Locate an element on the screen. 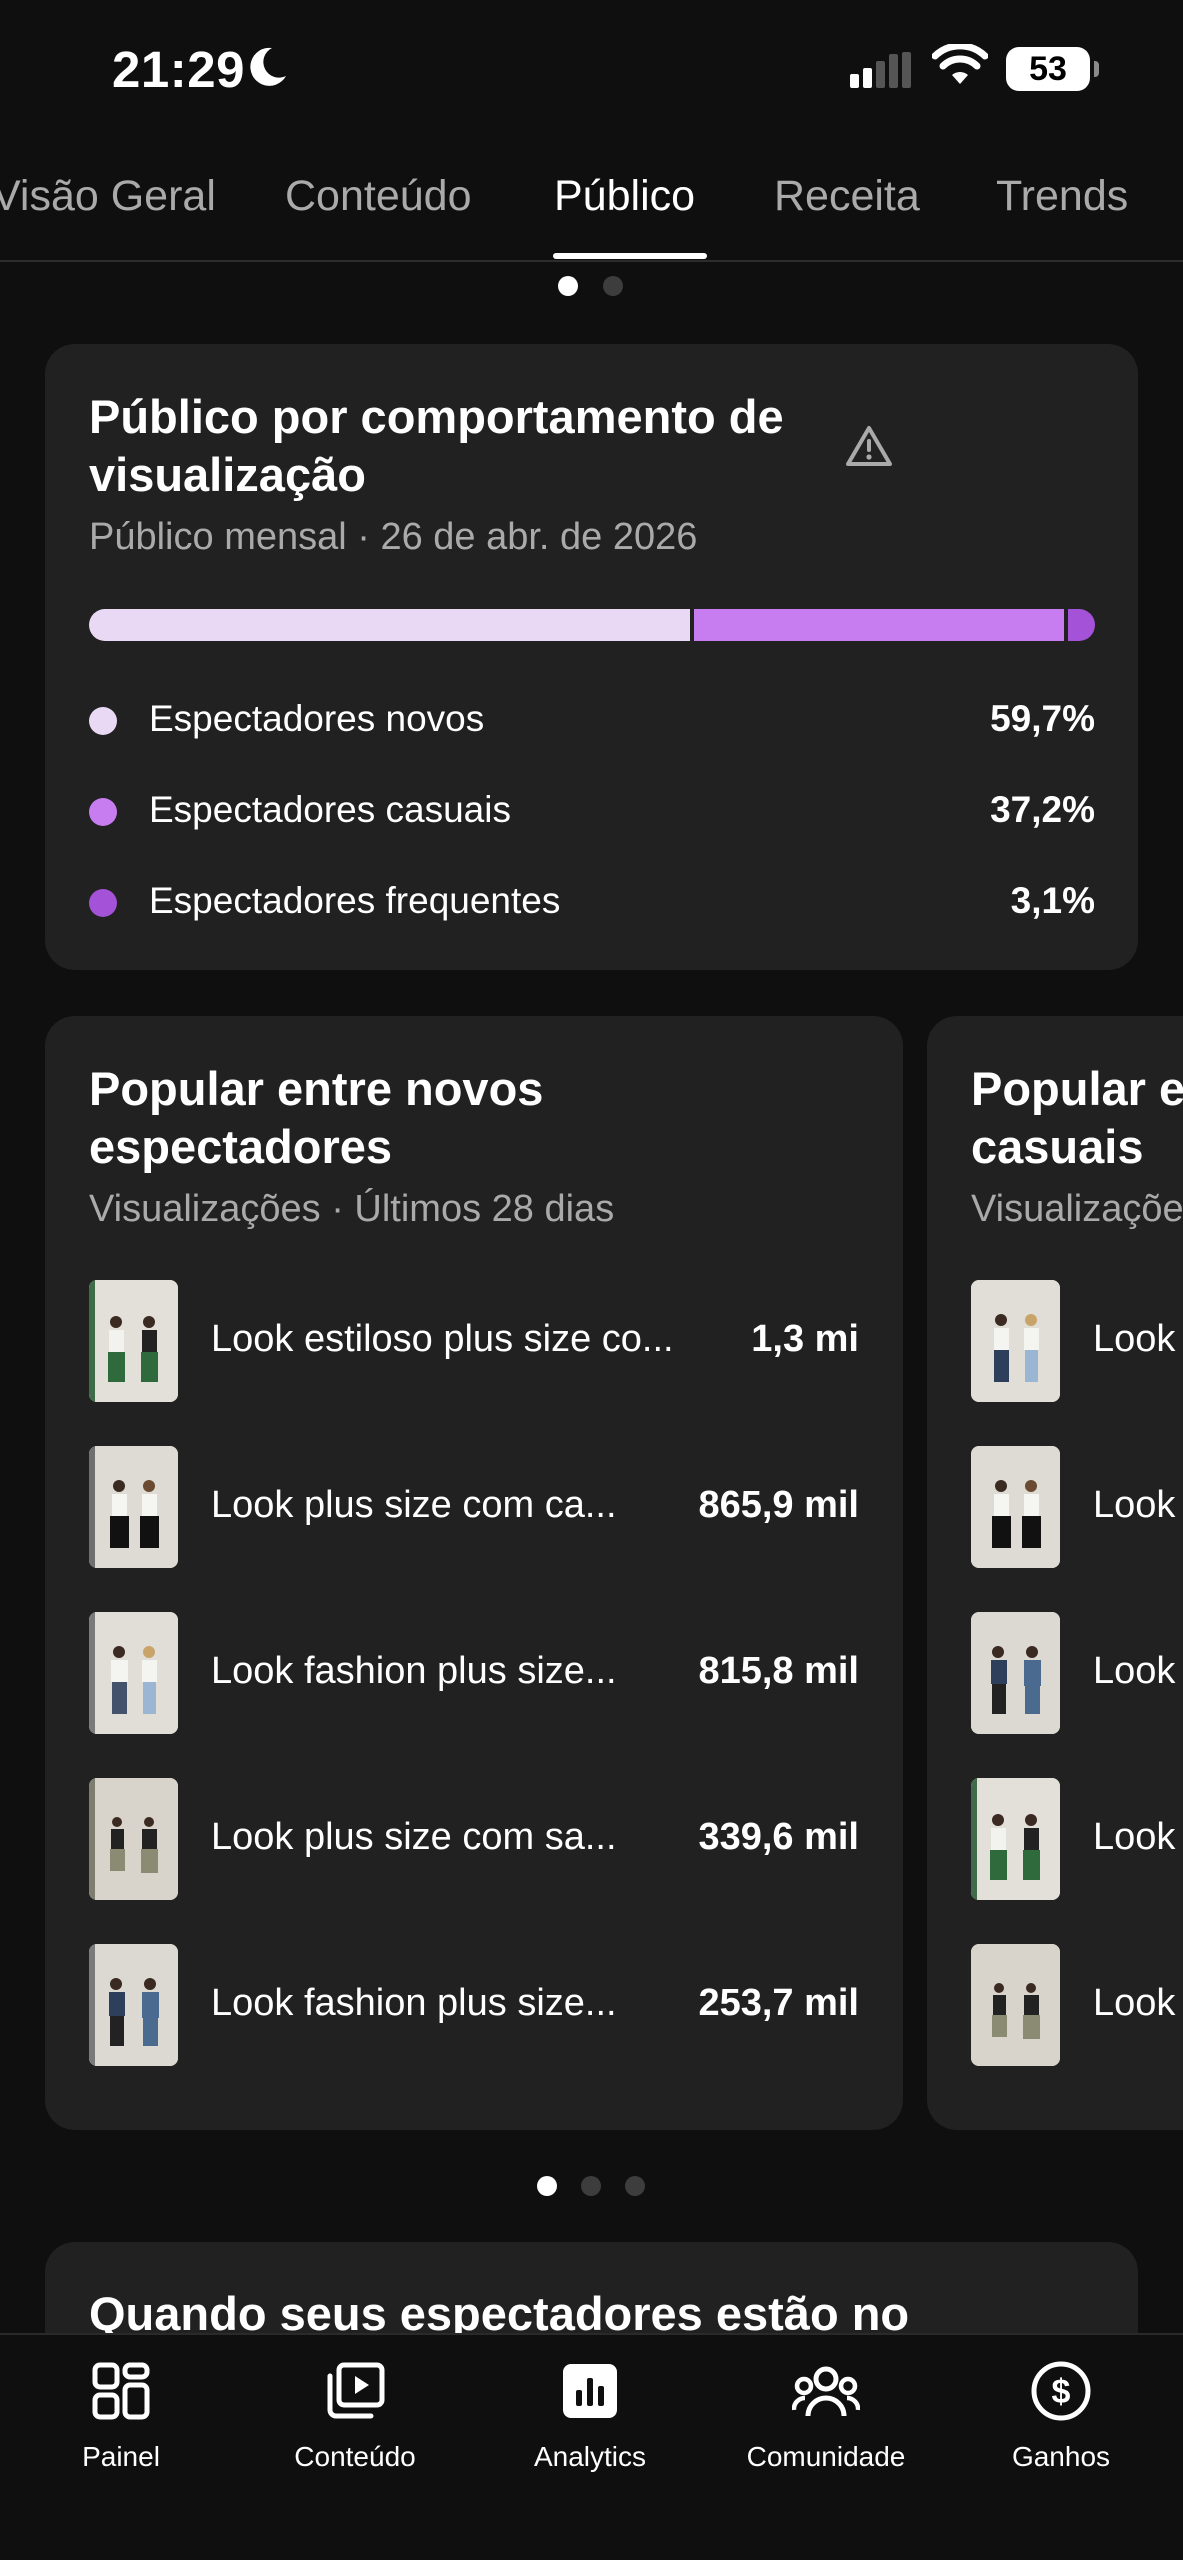  earnings-icon: $ is located at coordinates (1061, 2391).